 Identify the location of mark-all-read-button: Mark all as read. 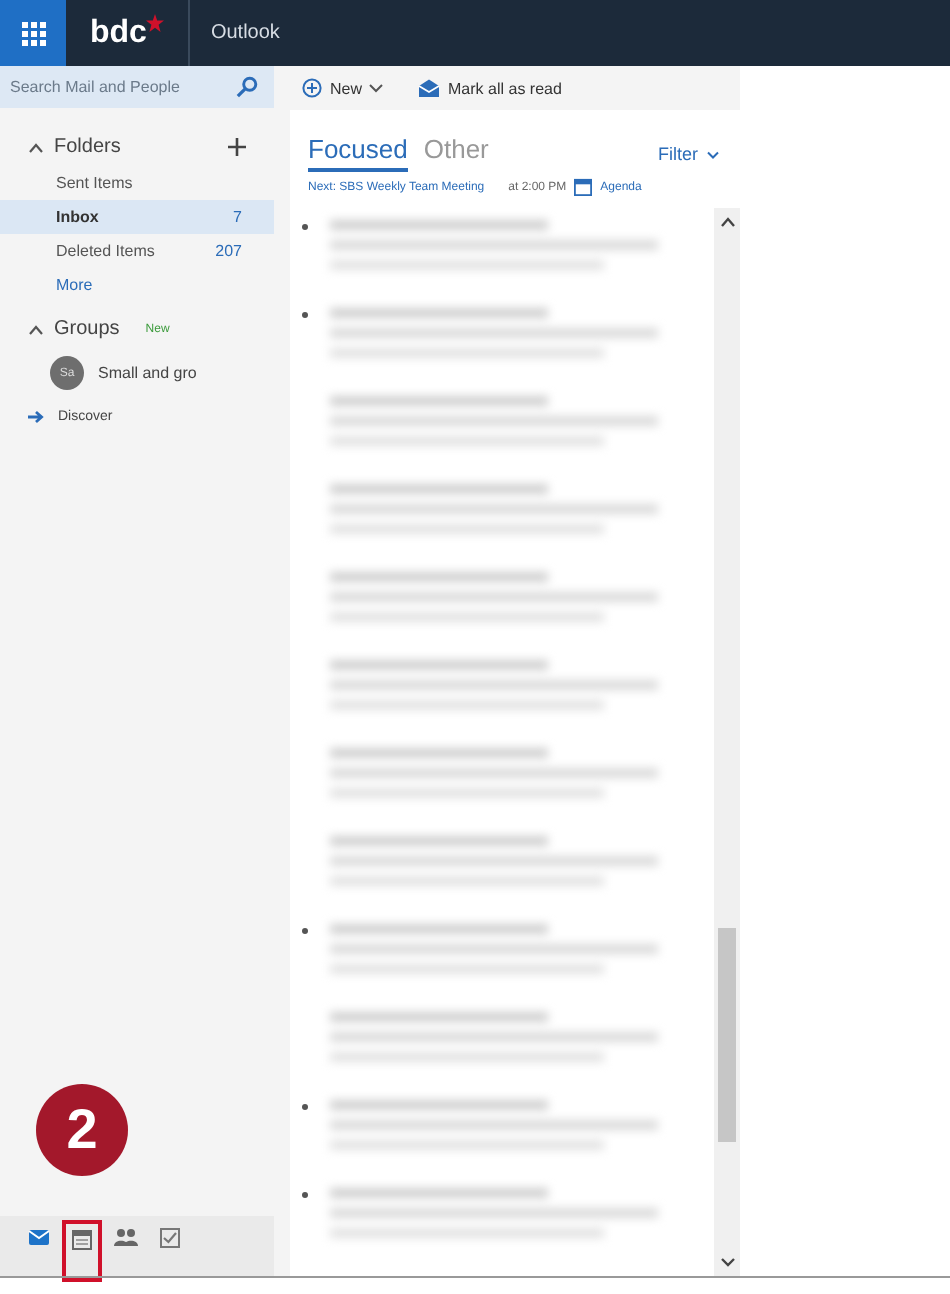
(490, 88).